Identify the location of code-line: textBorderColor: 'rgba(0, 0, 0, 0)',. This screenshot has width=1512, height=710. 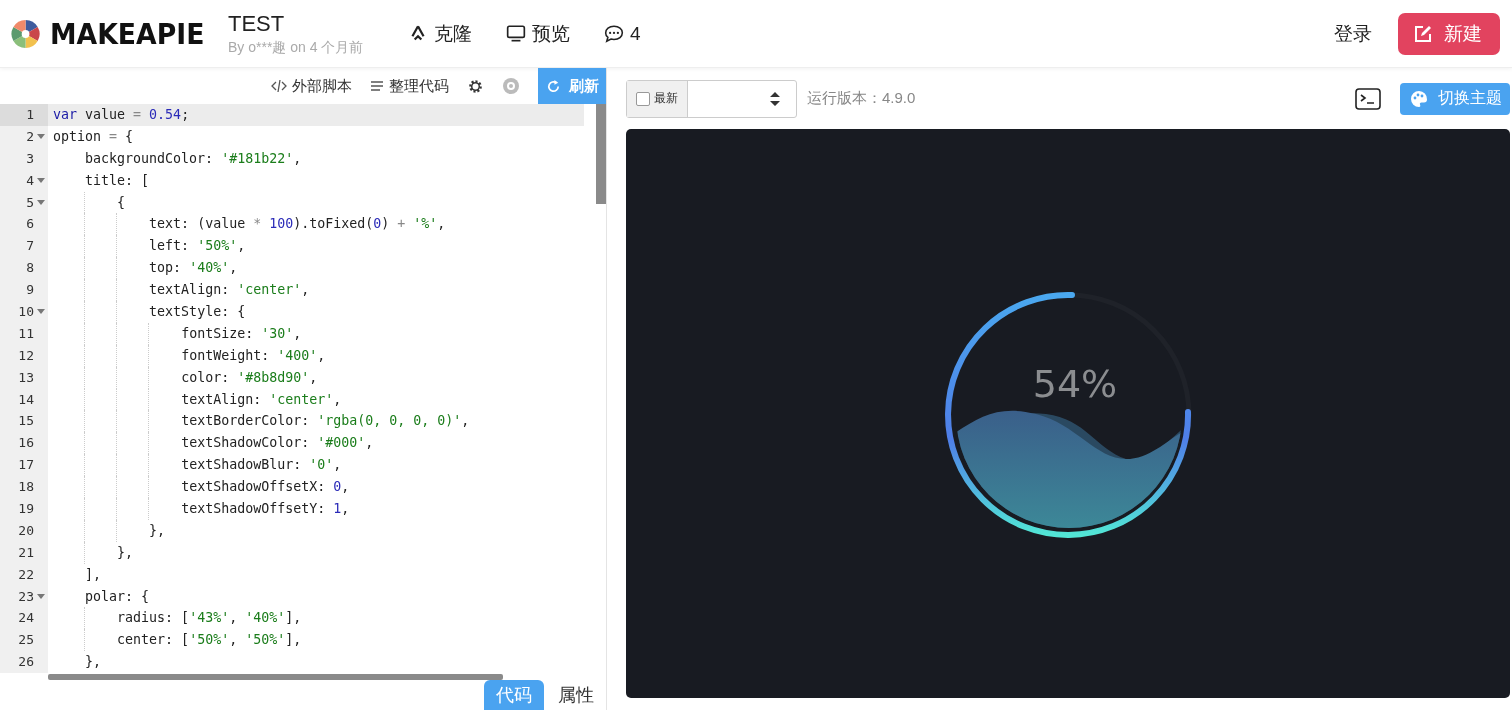
(316, 421).